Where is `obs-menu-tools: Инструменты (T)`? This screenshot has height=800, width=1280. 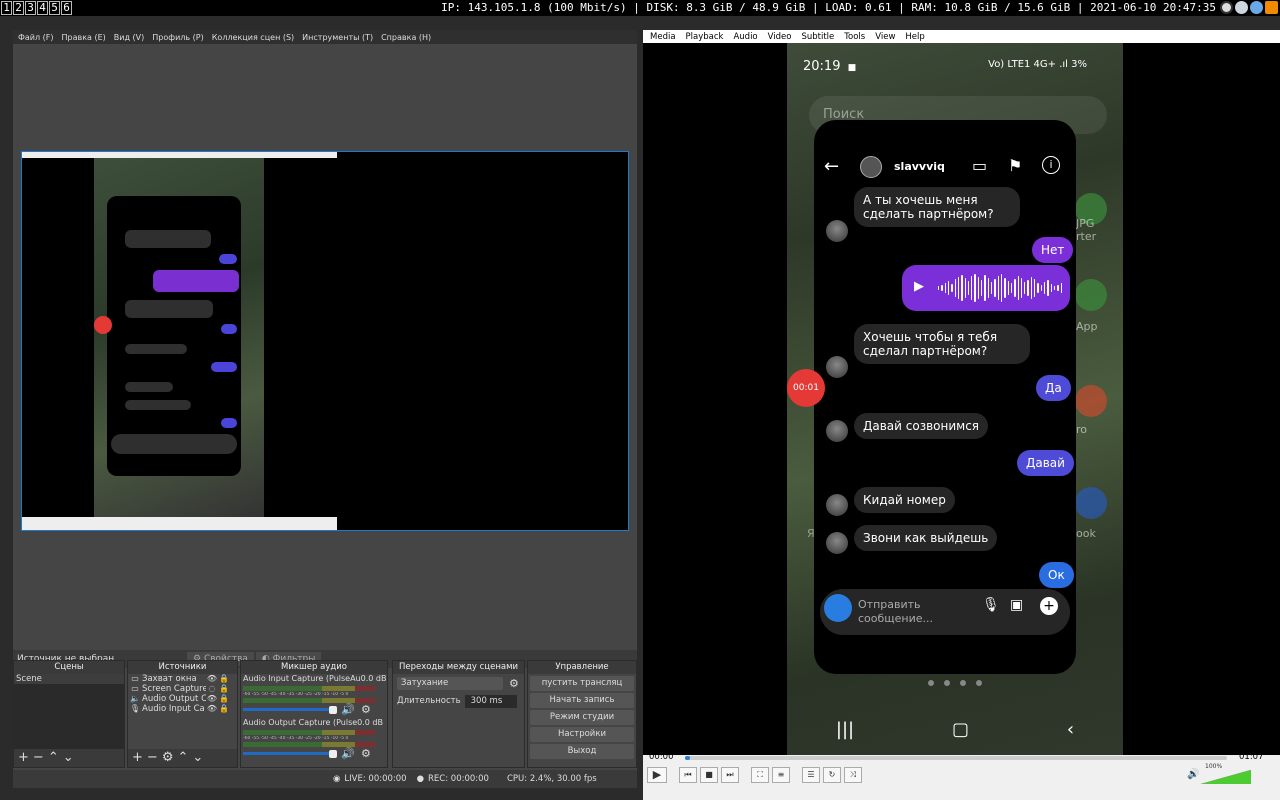 obs-menu-tools: Инструменты (T) is located at coordinates (337, 37).